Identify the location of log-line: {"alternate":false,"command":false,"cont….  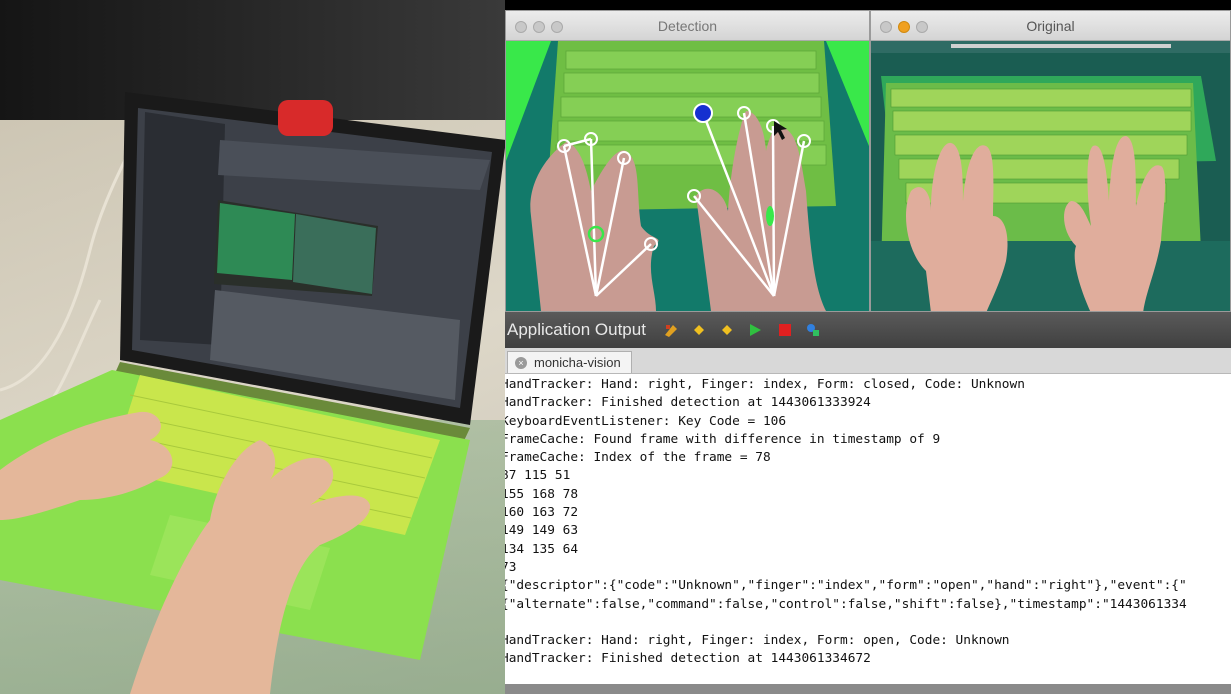
(846, 604).